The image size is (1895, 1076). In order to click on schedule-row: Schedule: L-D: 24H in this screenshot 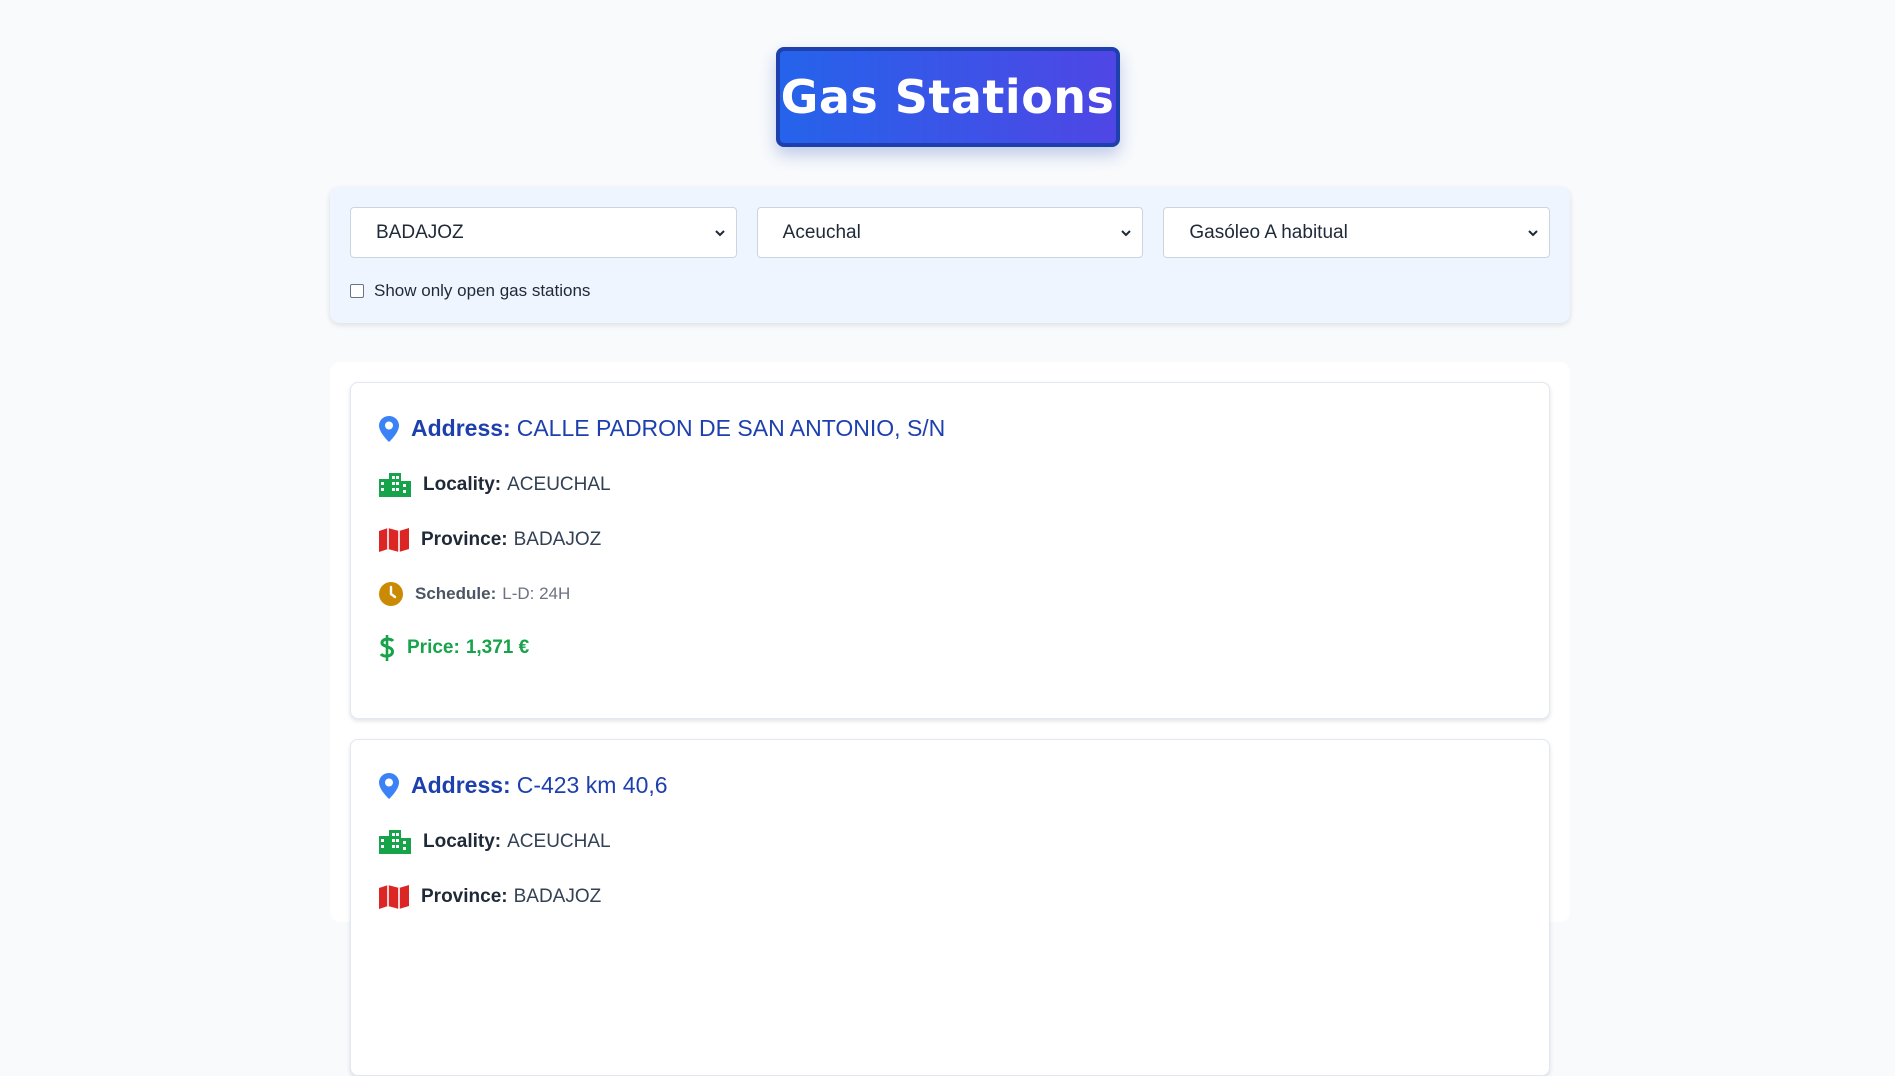, I will do `click(474, 594)`.